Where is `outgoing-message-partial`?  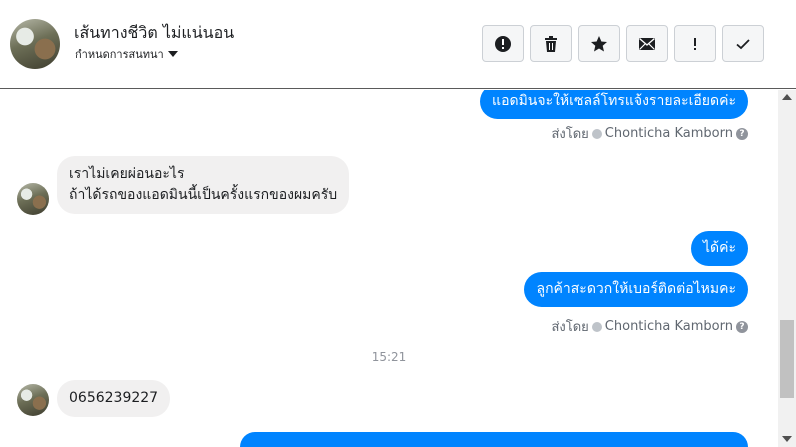
outgoing-message-partial is located at coordinates (494, 439).